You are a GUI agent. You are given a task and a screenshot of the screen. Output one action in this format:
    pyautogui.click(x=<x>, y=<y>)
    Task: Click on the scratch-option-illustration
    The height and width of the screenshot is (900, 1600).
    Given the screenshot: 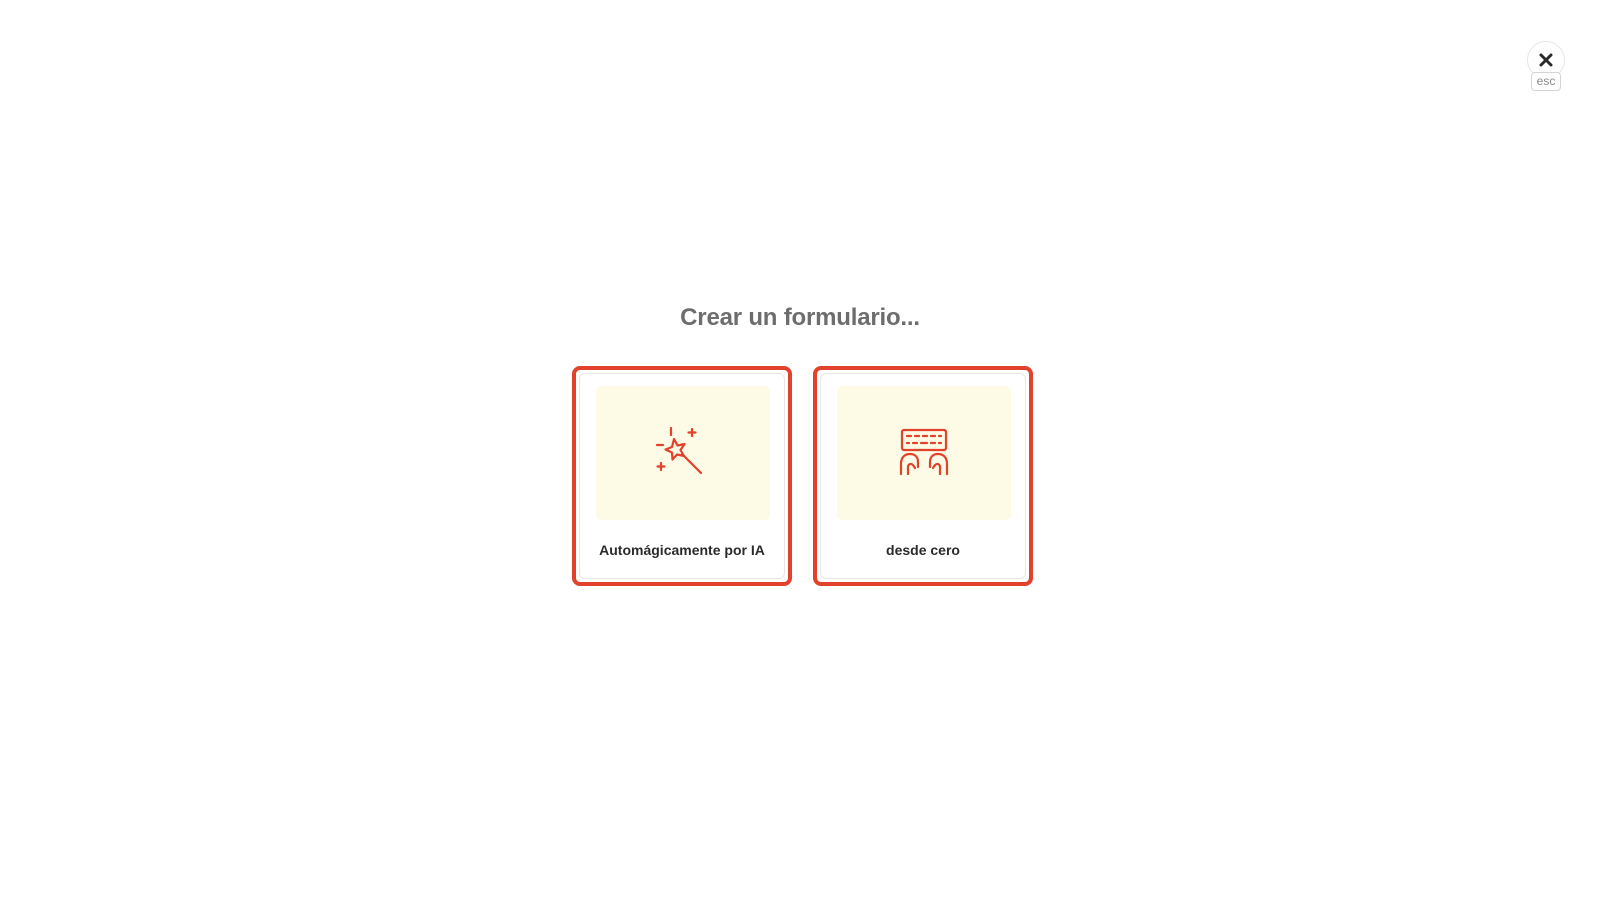 What is the action you would take?
    pyautogui.click(x=924, y=453)
    